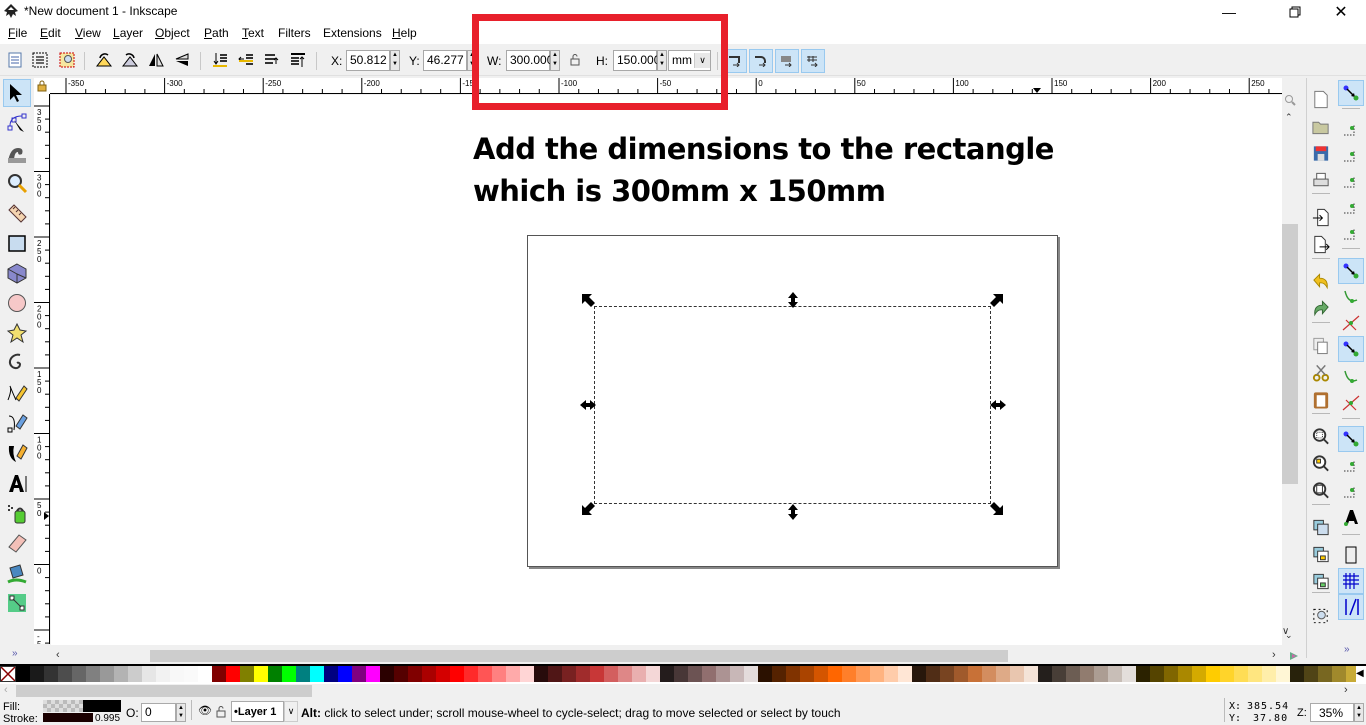  Describe the element at coordinates (1351, 581) in the screenshot. I see `snap-grid-toggle` at that location.